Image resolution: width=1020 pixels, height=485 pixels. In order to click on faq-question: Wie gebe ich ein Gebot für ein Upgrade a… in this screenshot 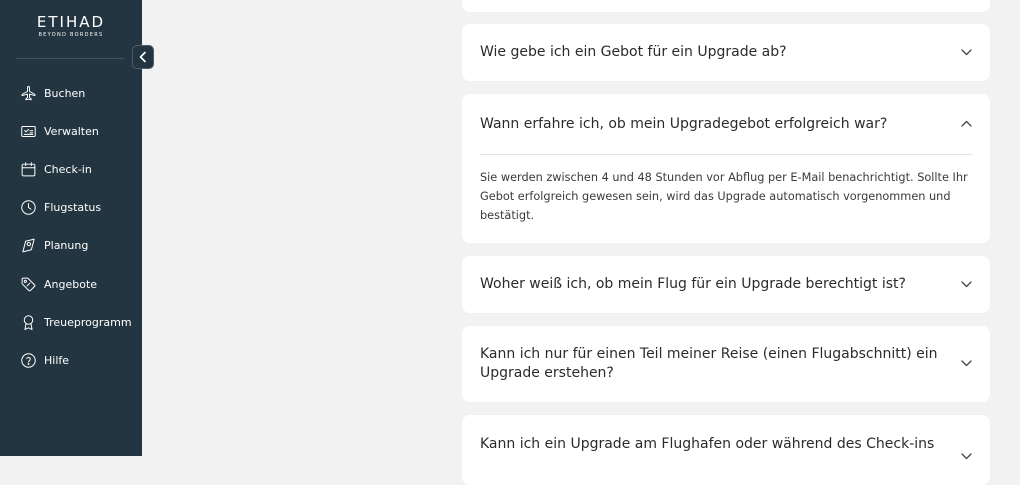, I will do `click(633, 52)`.